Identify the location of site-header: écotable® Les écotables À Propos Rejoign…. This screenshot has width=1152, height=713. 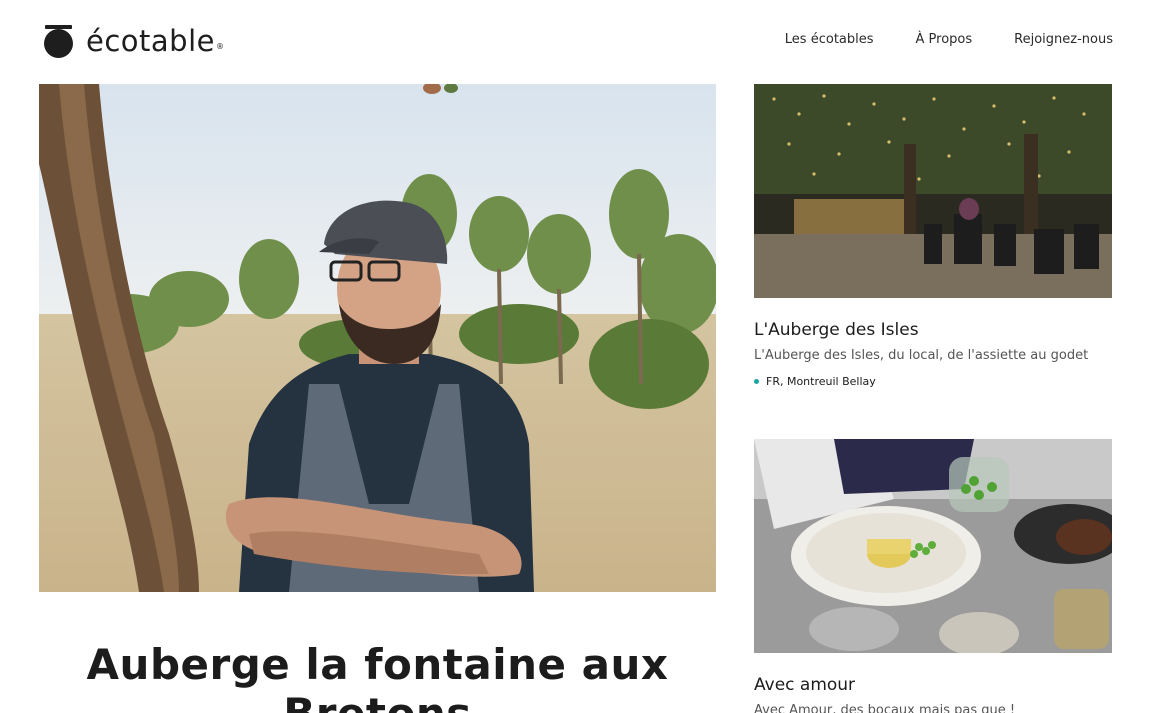
(576, 42).